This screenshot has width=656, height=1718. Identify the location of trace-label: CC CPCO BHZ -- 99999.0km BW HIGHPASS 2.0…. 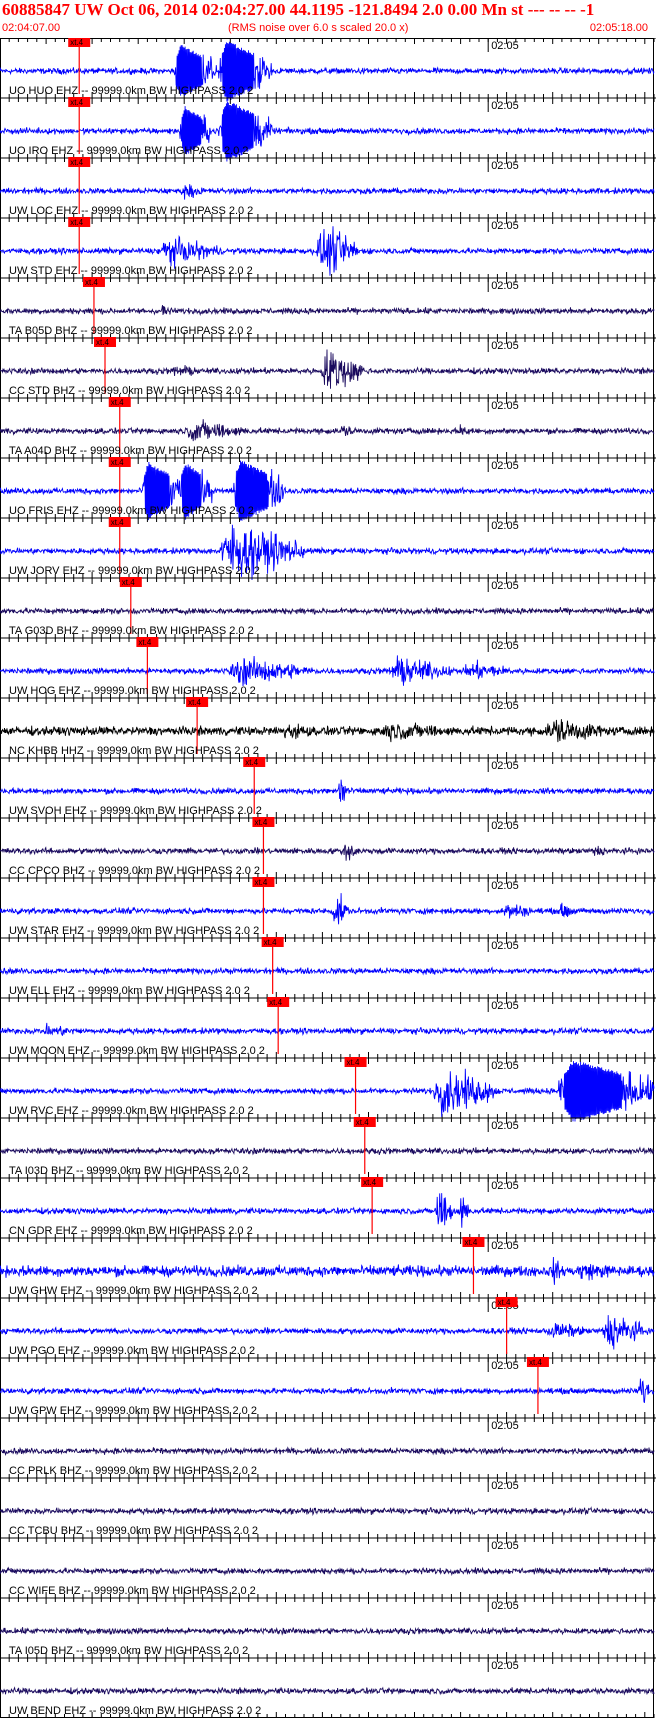
(134, 871).